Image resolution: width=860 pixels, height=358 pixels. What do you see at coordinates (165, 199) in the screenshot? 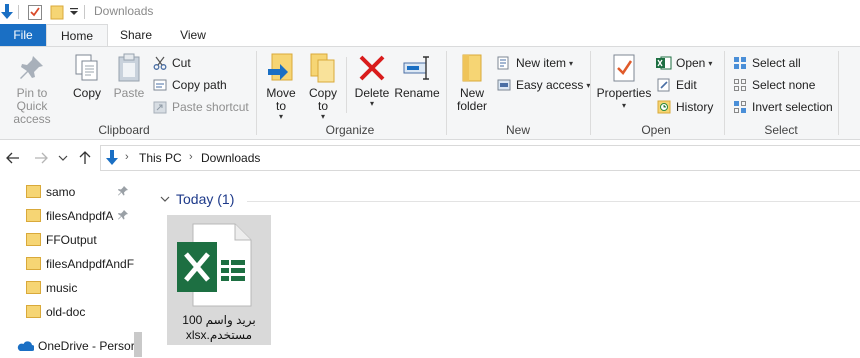
I see `collapse-chevron-icon` at bounding box center [165, 199].